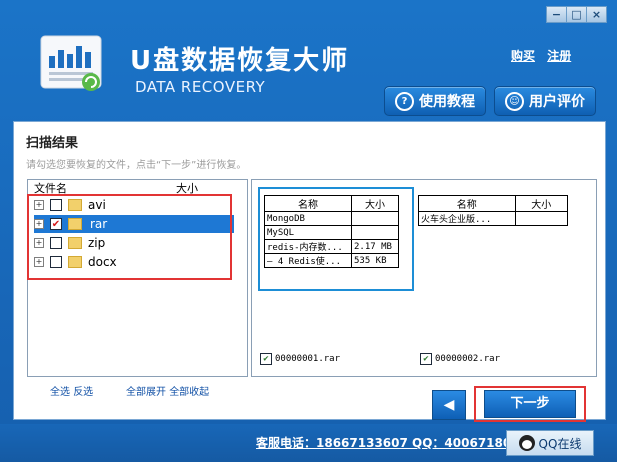  I want to click on review-label: 用户评价, so click(557, 102).